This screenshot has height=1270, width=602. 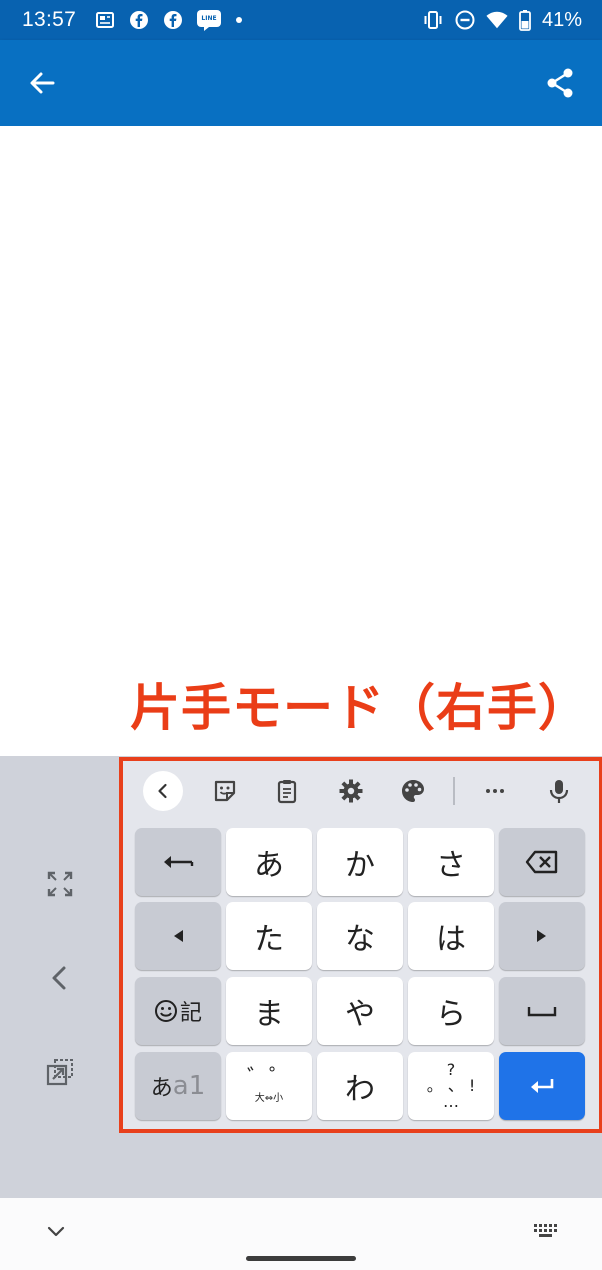 I want to click on status-time: 13:57, so click(x=49, y=19).